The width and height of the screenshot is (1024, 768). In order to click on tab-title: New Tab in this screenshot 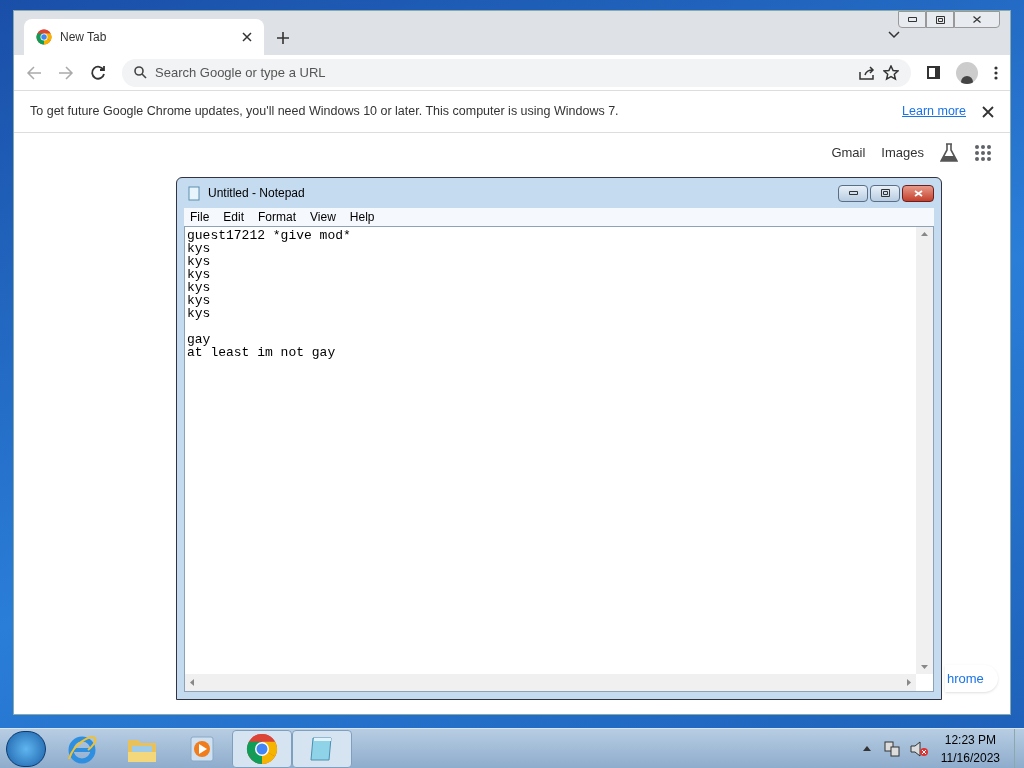, I will do `click(84, 37)`.